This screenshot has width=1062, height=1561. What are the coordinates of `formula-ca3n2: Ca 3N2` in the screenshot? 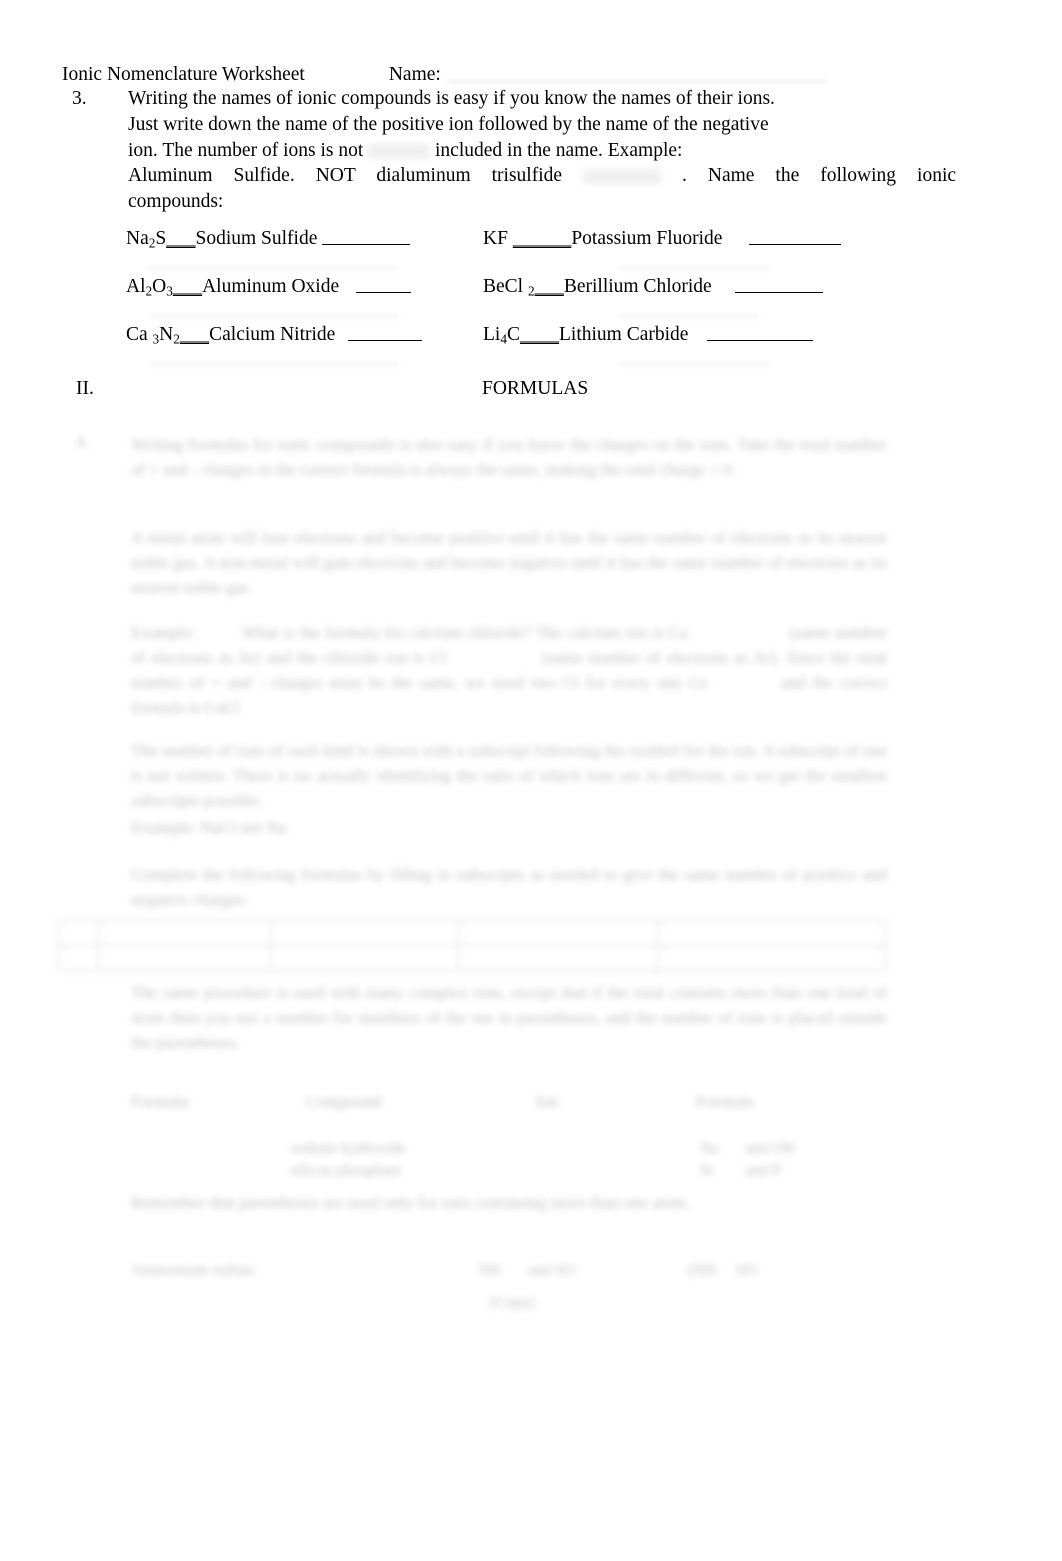 It's located at (153, 335).